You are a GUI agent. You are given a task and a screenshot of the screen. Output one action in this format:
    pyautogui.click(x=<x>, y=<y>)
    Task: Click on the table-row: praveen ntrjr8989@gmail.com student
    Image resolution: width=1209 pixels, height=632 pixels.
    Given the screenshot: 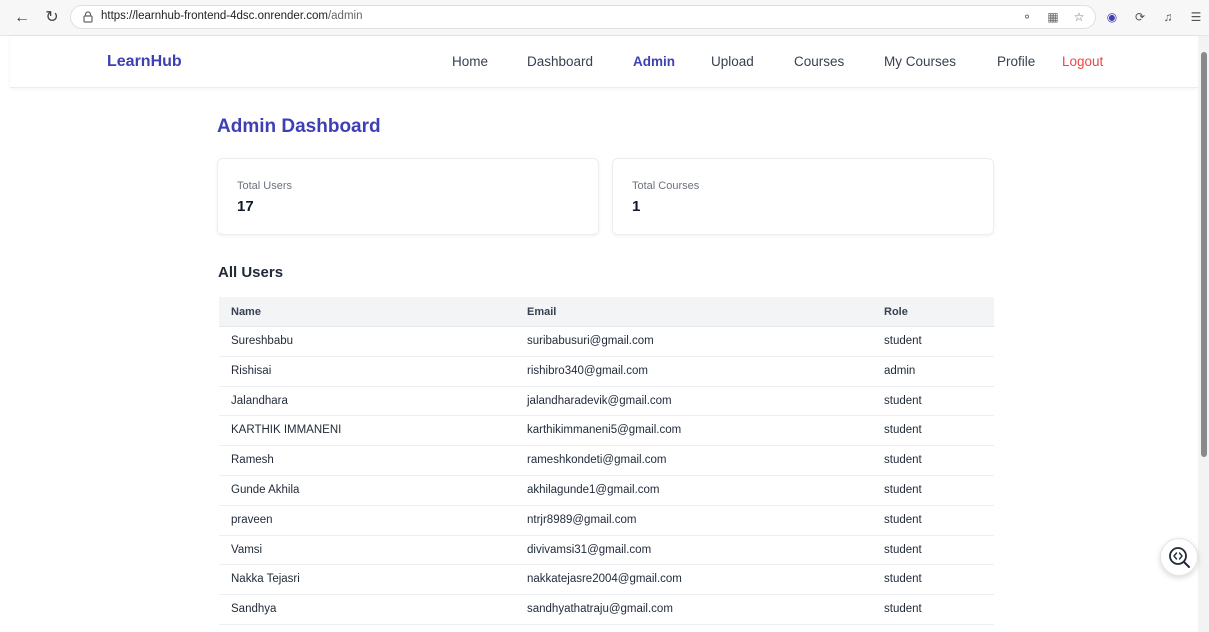 What is the action you would take?
    pyautogui.click(x=606, y=520)
    